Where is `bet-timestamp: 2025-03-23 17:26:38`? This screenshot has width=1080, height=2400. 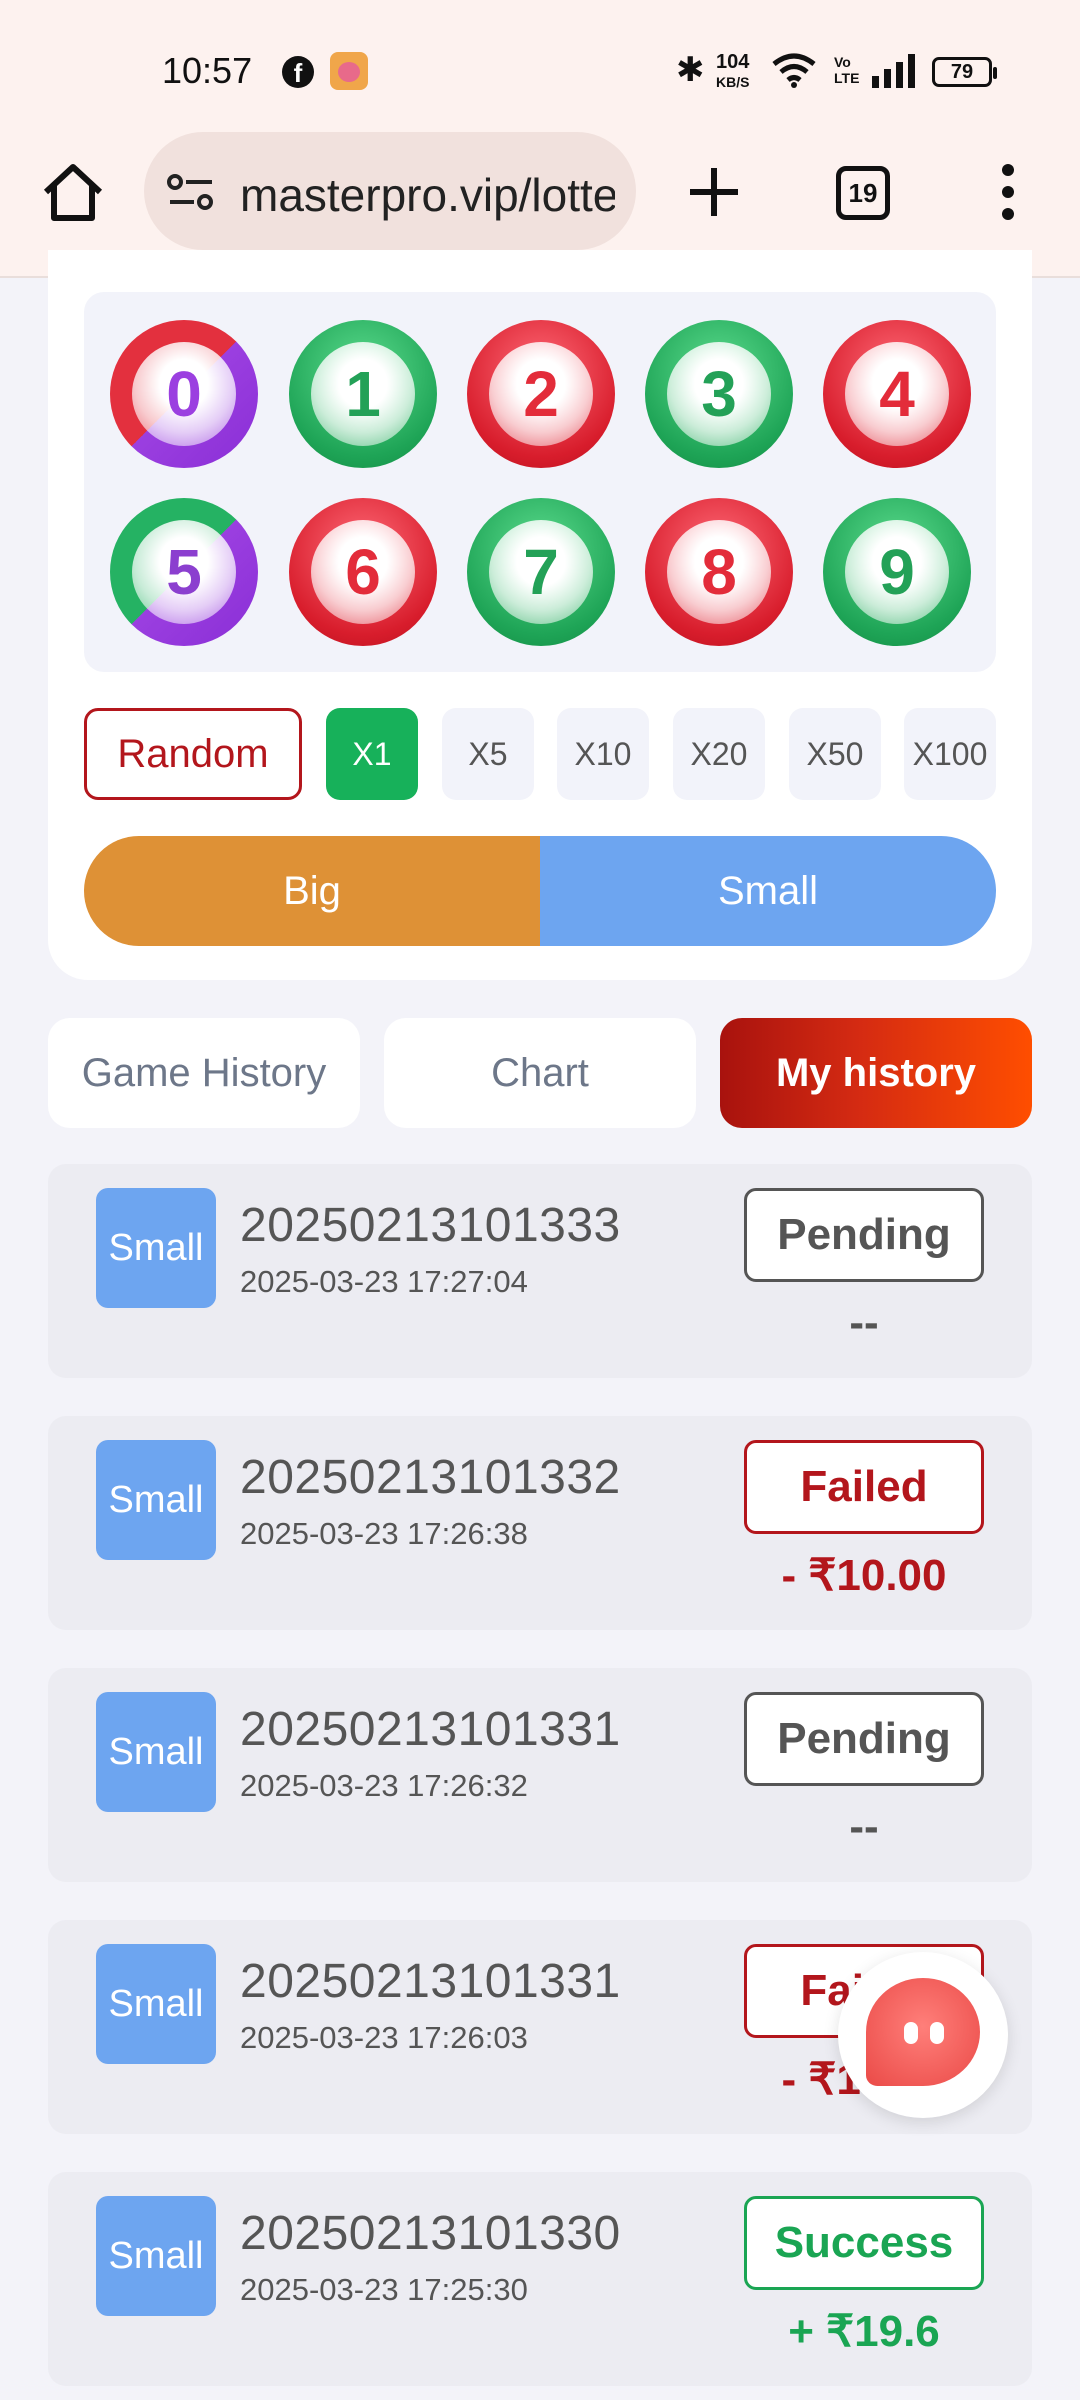
bet-timestamp: 2025-03-23 17:26:38 is located at coordinates (384, 1533).